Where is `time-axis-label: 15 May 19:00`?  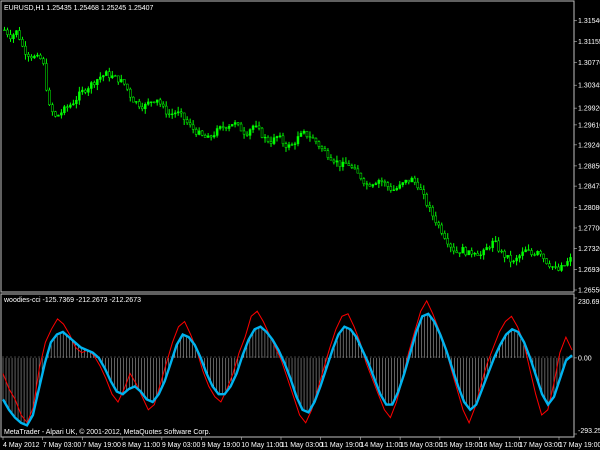 time-axis-label: 15 May 19:00 is located at coordinates (461, 445).